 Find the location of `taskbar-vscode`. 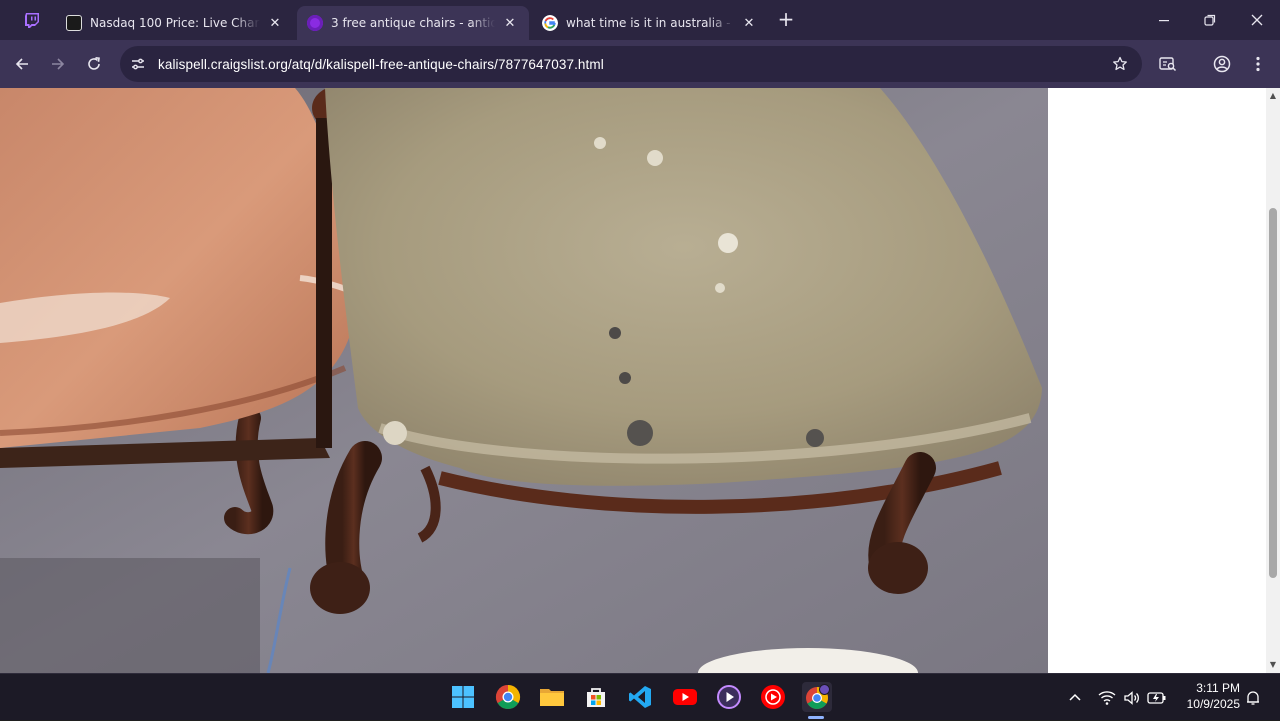

taskbar-vscode is located at coordinates (640, 697).